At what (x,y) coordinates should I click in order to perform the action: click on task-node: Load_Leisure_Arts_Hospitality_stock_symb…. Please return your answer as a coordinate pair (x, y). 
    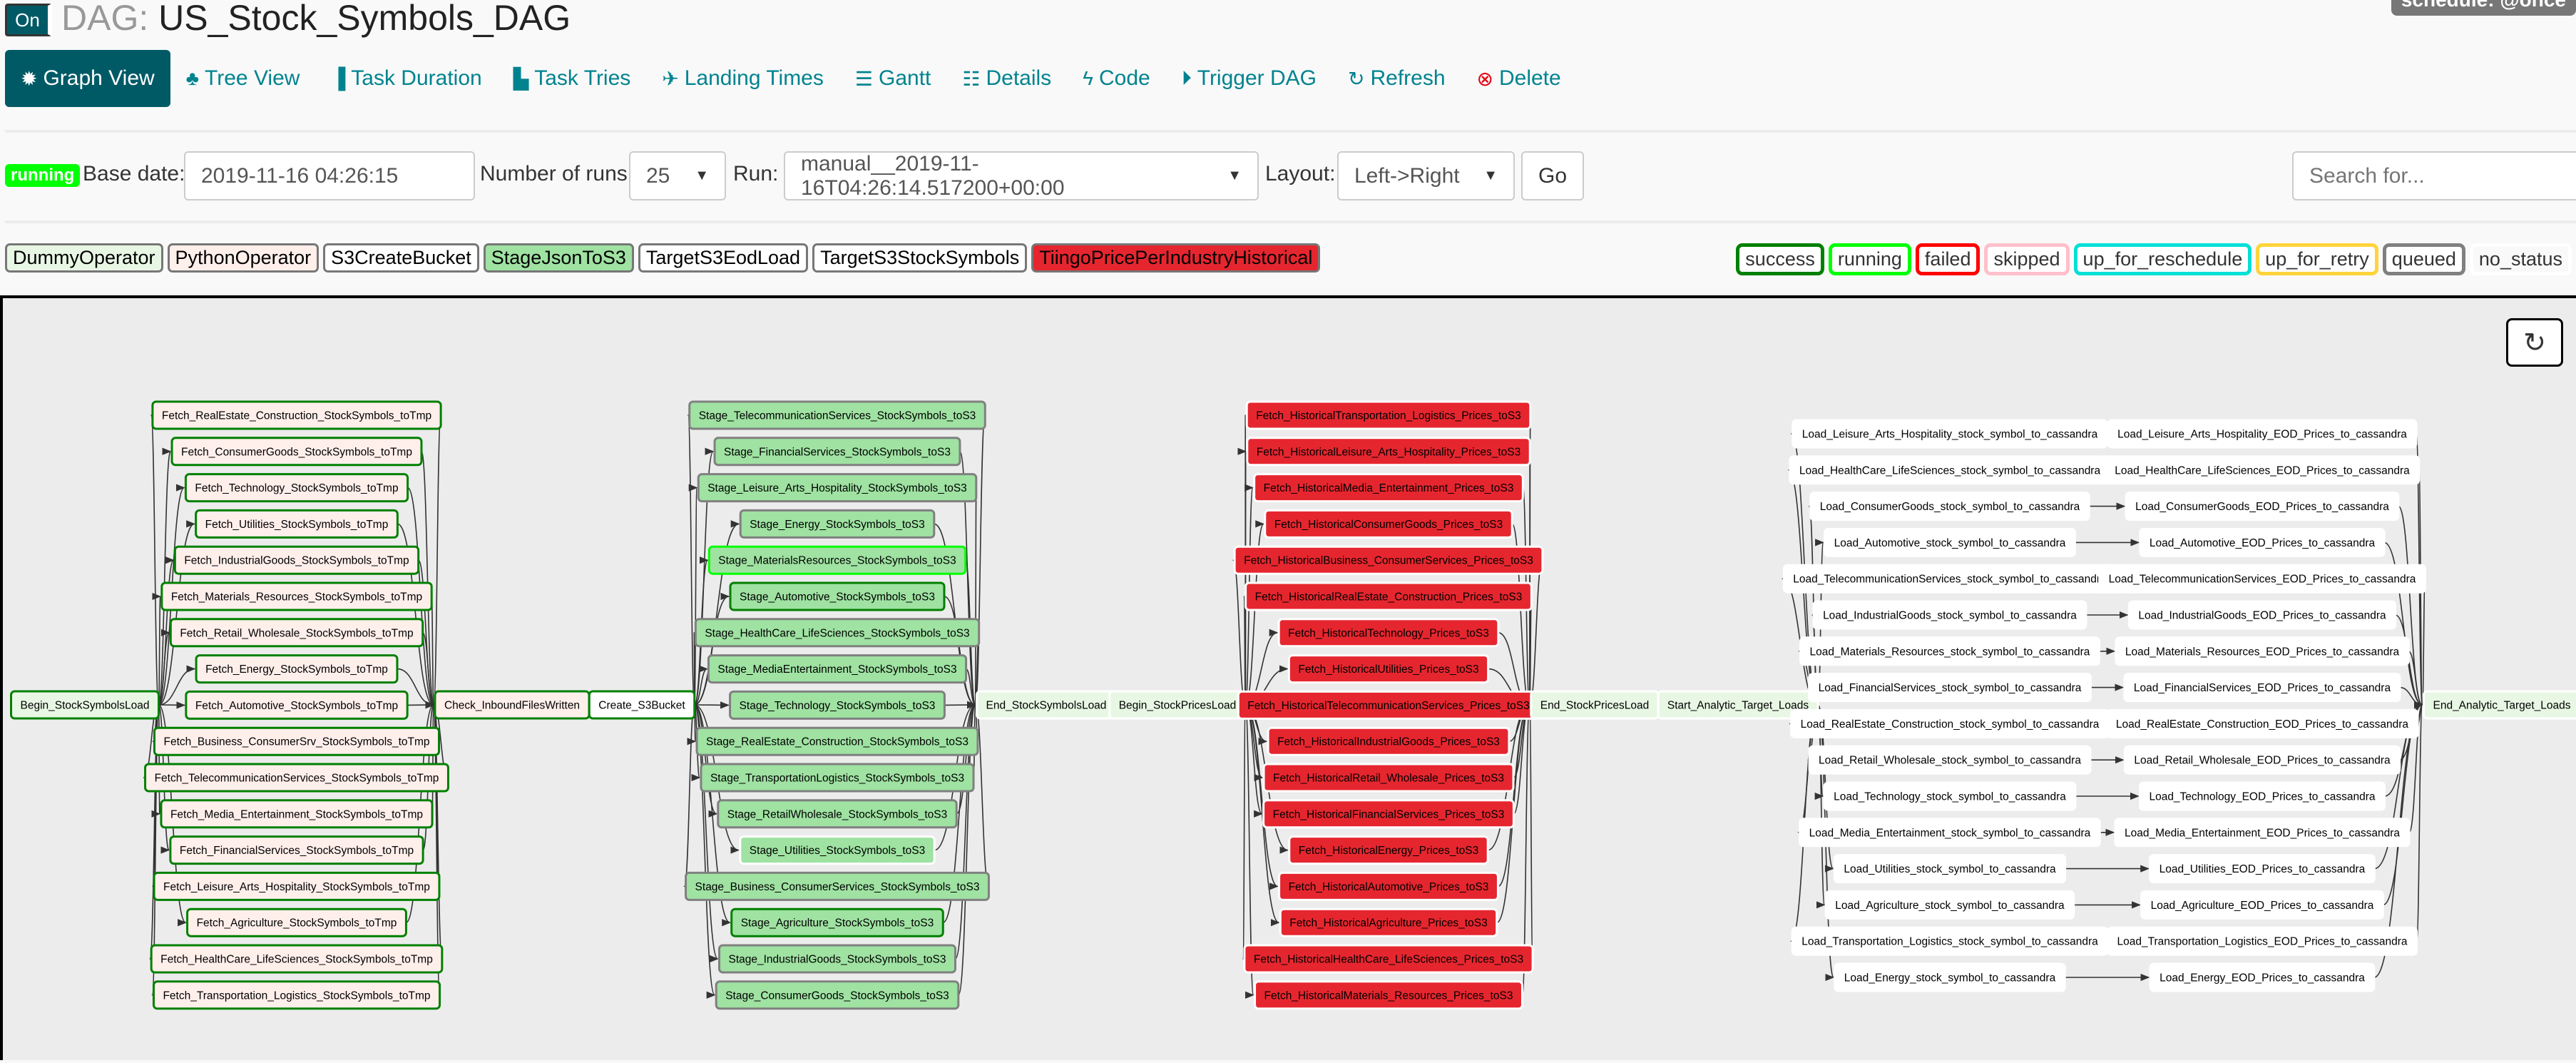
    Looking at the image, I should click on (1950, 434).